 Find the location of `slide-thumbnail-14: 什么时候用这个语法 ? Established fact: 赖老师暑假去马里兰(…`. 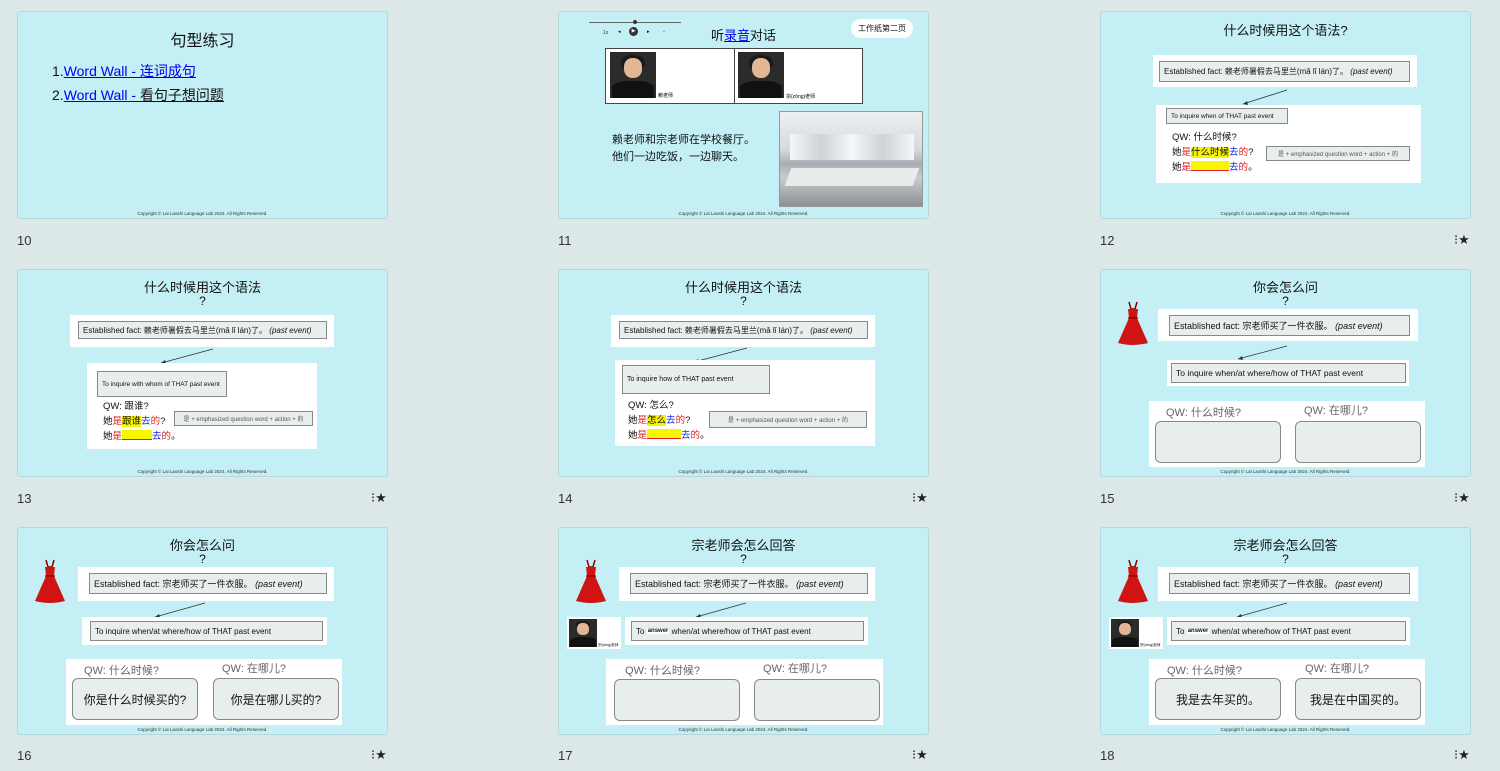

slide-thumbnail-14: 什么时候用这个语法 ? Established fact: 赖老师暑假去马里兰(… is located at coordinates (743, 373).